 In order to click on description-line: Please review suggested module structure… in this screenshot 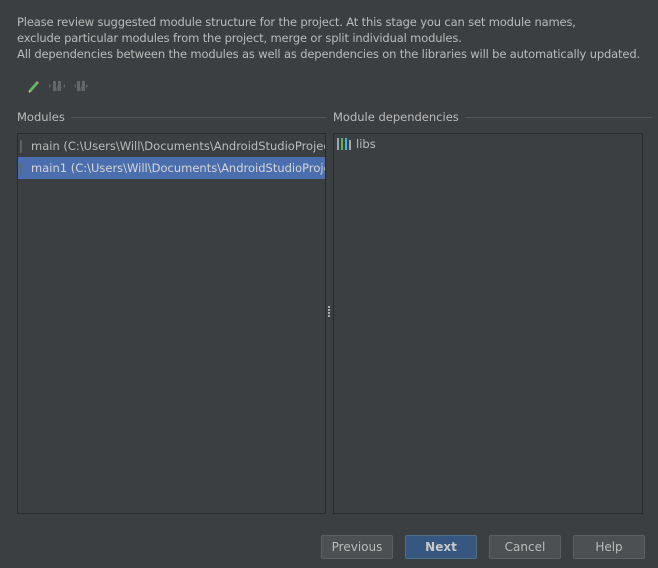, I will do `click(296, 22)`.